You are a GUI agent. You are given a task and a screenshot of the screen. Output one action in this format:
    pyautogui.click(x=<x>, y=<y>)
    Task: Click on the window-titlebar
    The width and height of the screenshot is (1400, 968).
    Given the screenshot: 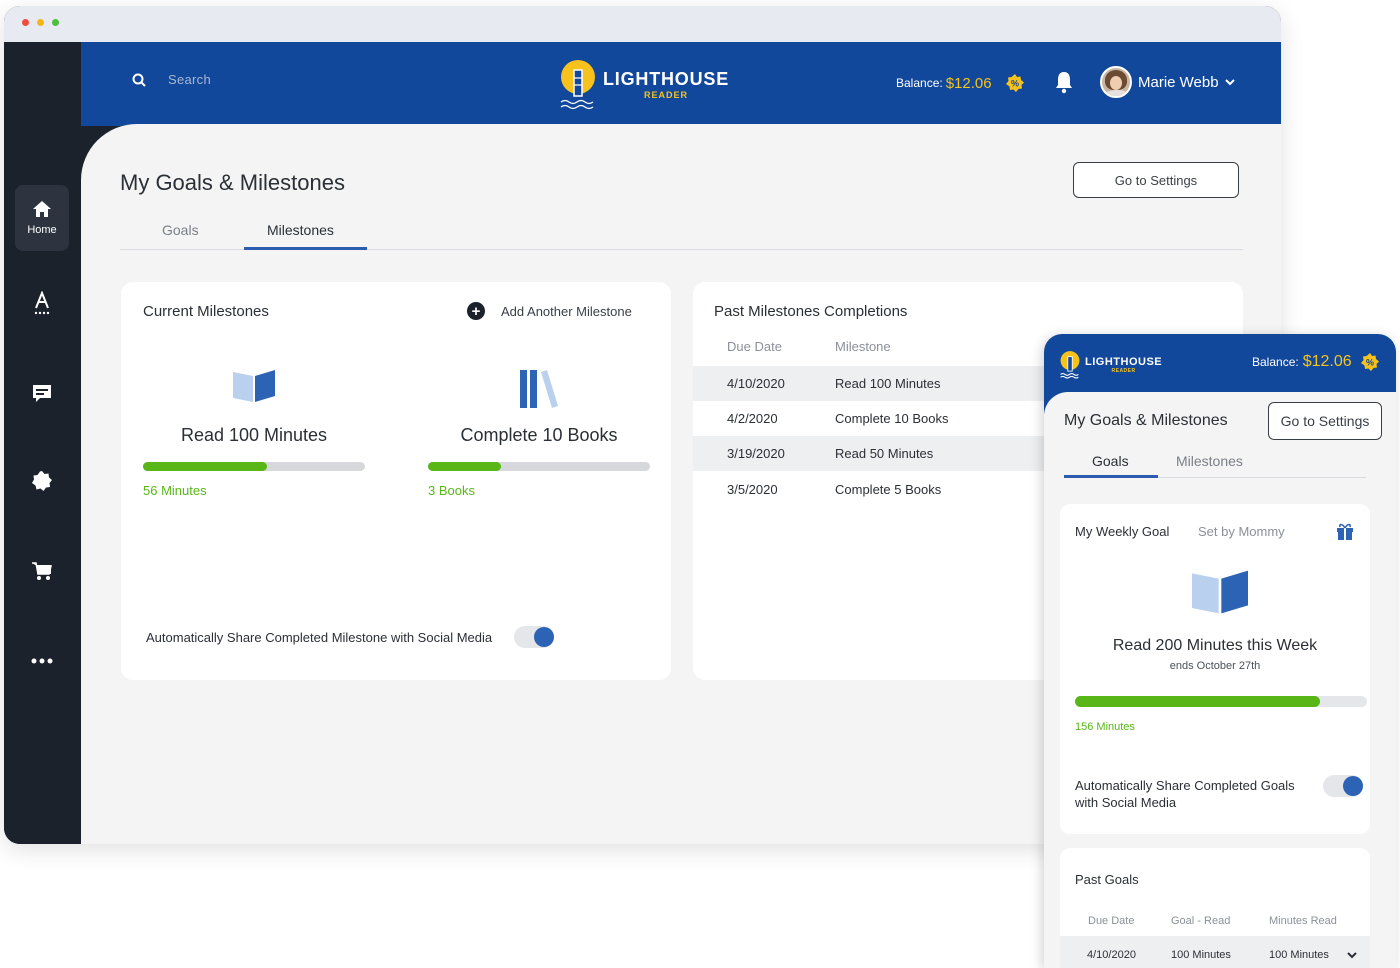 What is the action you would take?
    pyautogui.click(x=642, y=24)
    